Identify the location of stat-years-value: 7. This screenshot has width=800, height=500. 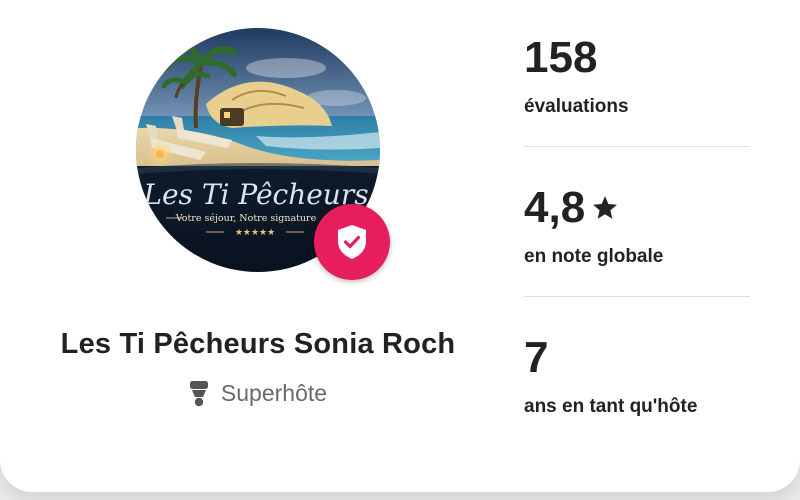
(637, 358).